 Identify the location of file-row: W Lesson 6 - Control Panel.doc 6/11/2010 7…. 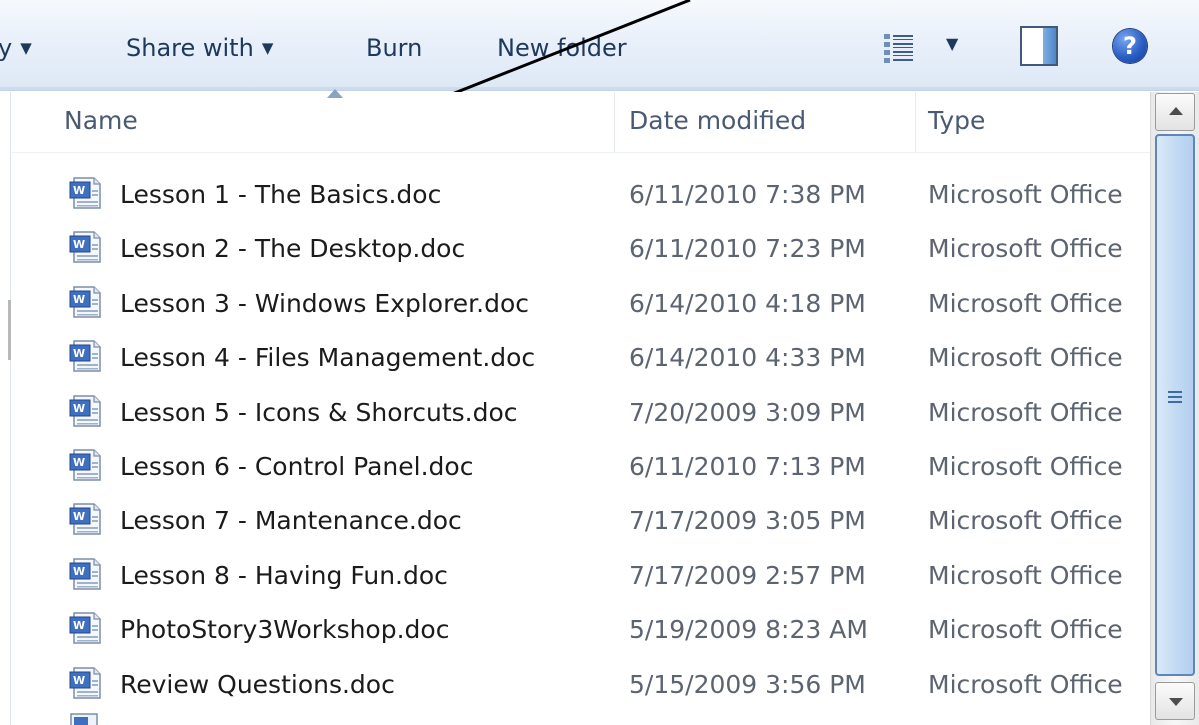
(581, 469).